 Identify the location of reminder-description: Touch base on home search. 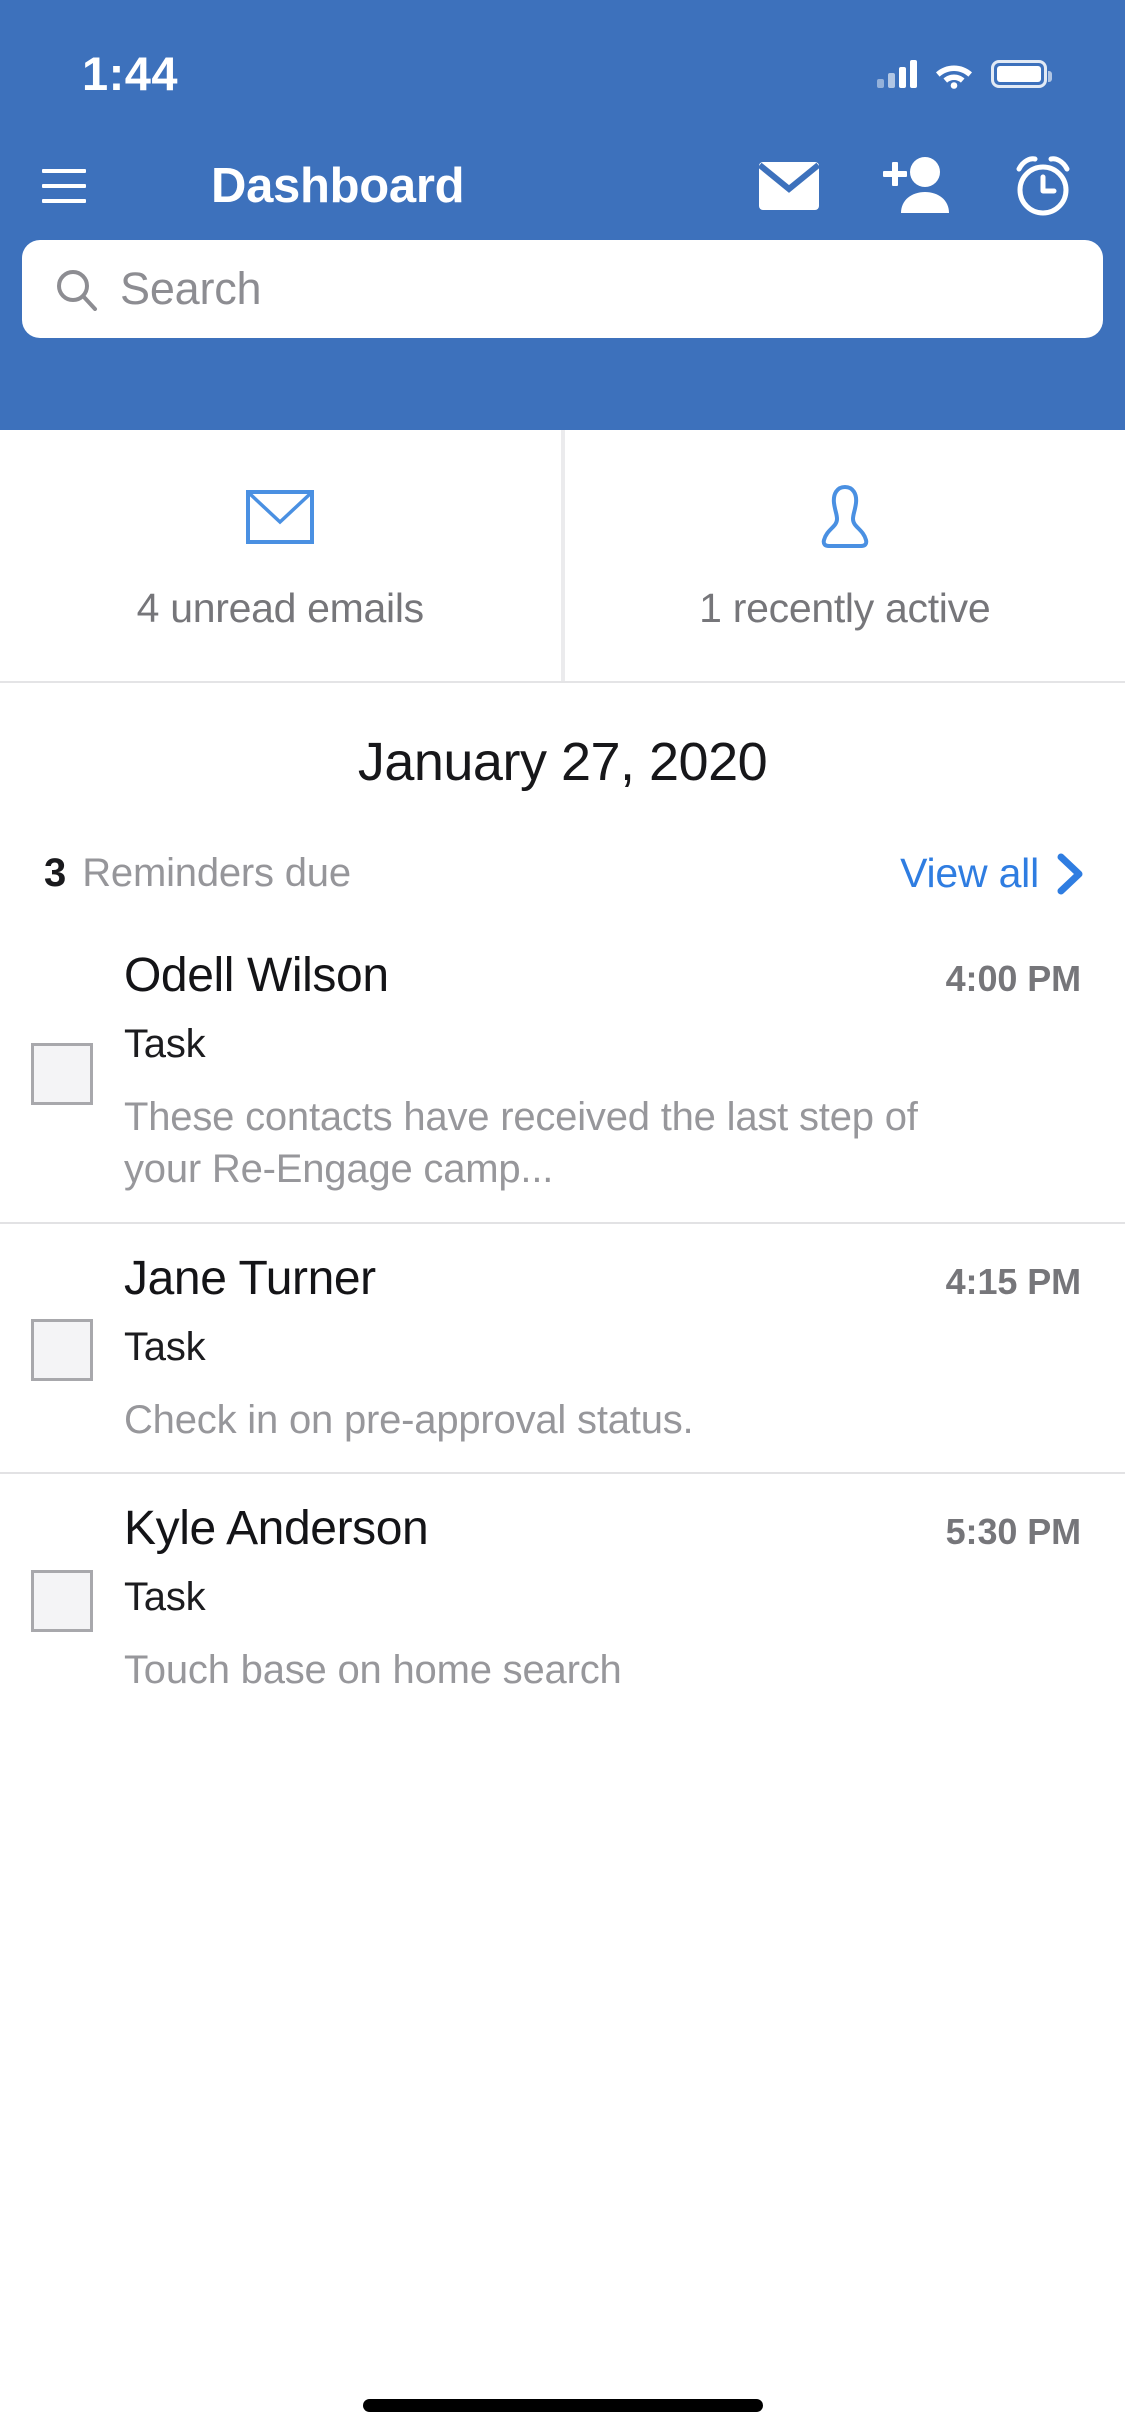
(373, 1670).